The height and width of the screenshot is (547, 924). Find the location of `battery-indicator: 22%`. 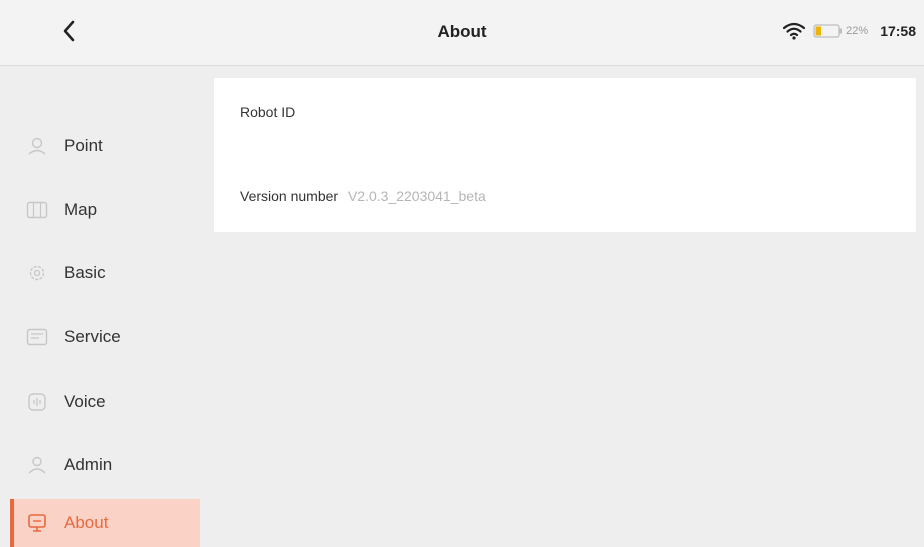

battery-indicator: 22% is located at coordinates (840, 31).